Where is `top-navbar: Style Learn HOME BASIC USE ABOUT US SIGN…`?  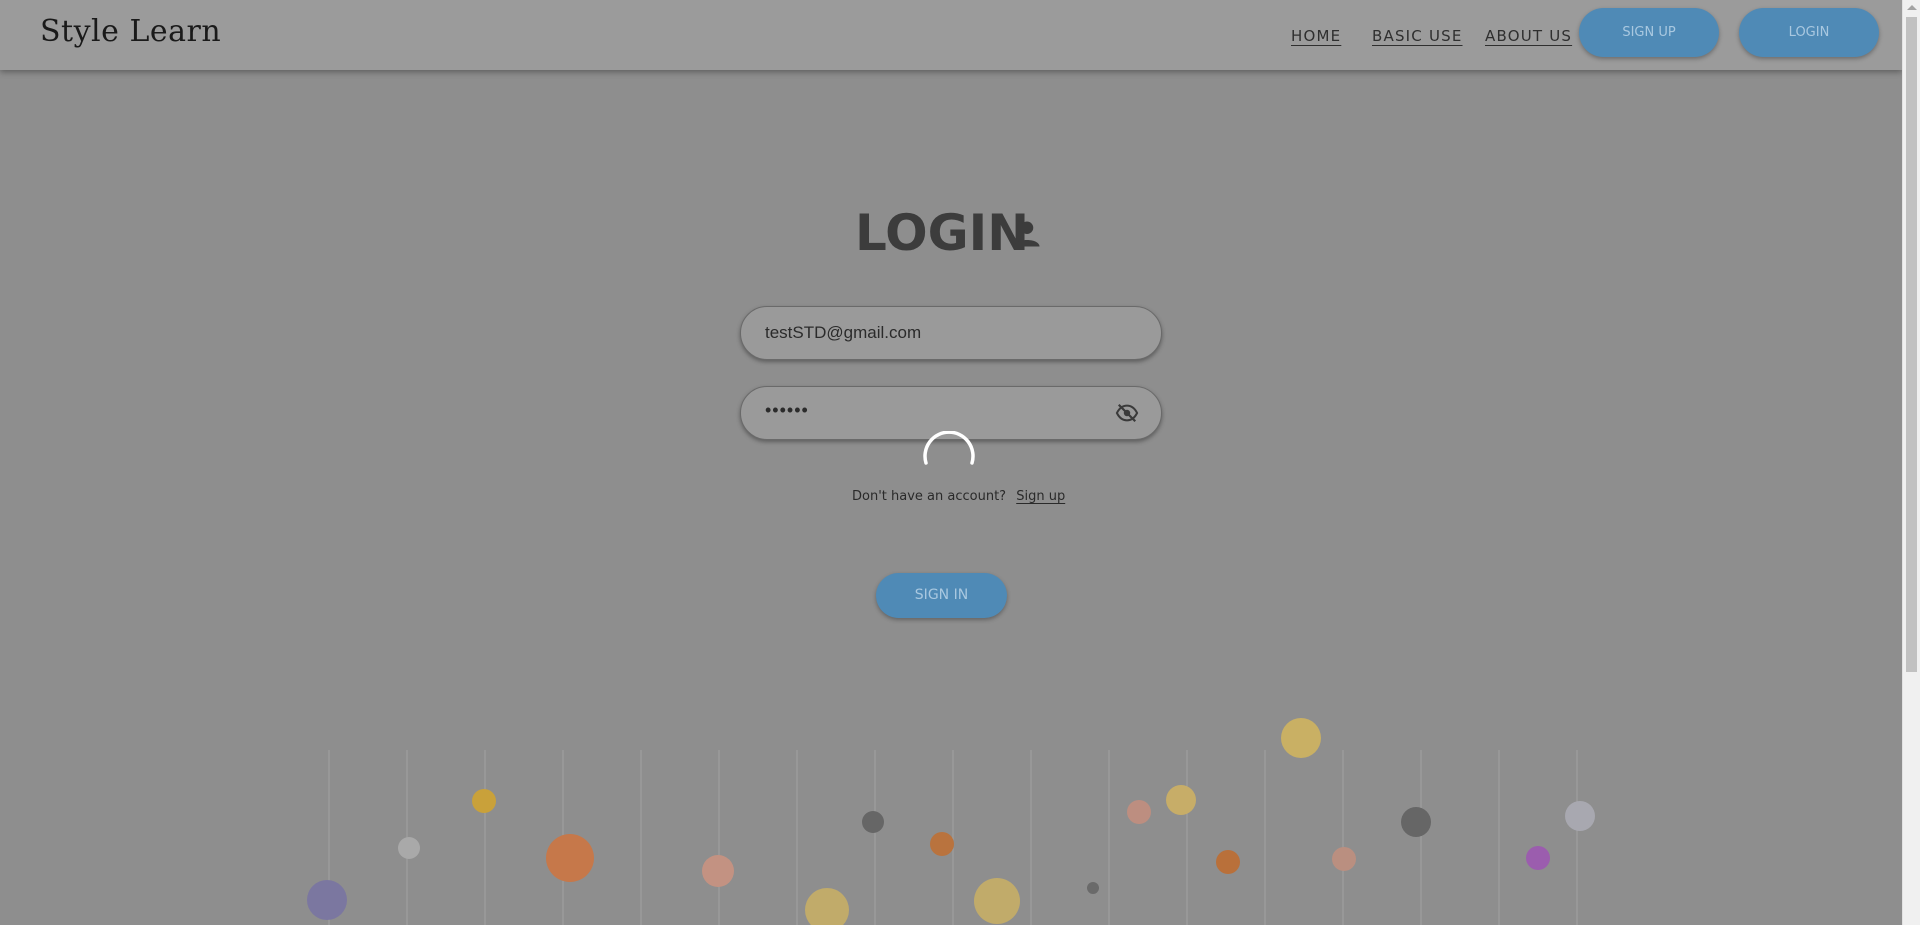 top-navbar: Style Learn HOME BASIC USE ABOUT US SIGN… is located at coordinates (951, 35).